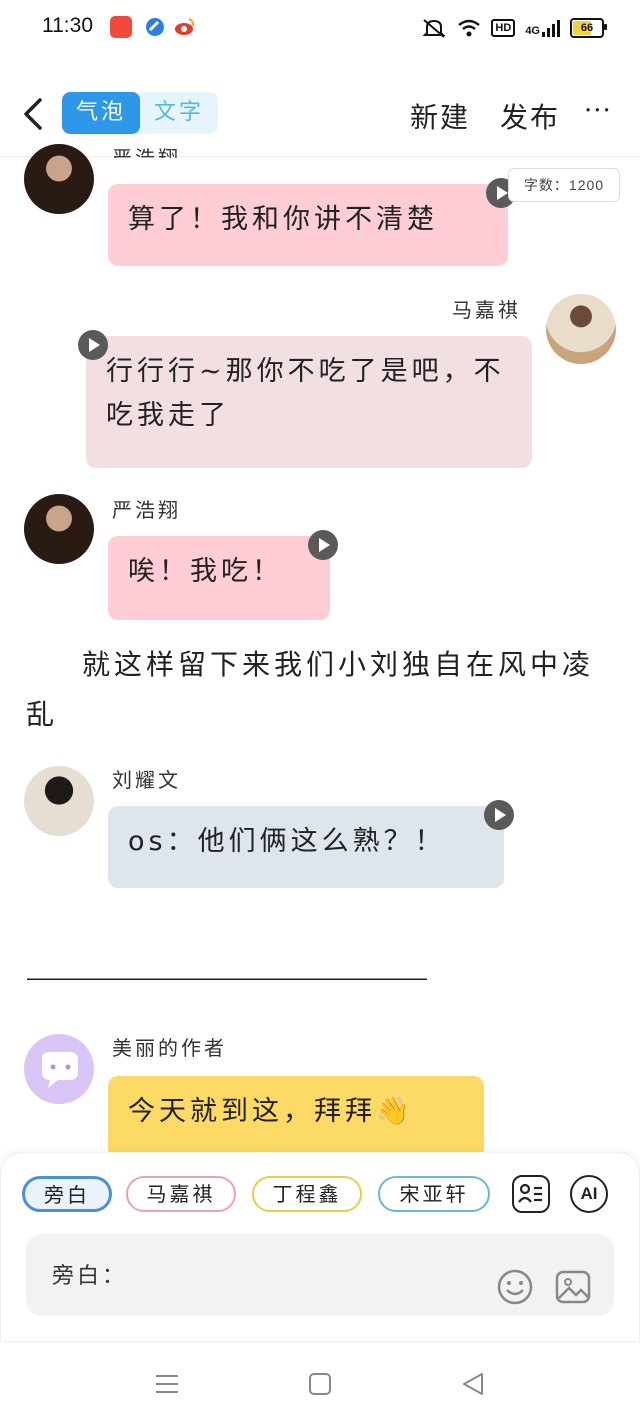 Image resolution: width=640 pixels, height=1422 pixels. I want to click on emoji-icon, so click(515, 1287).